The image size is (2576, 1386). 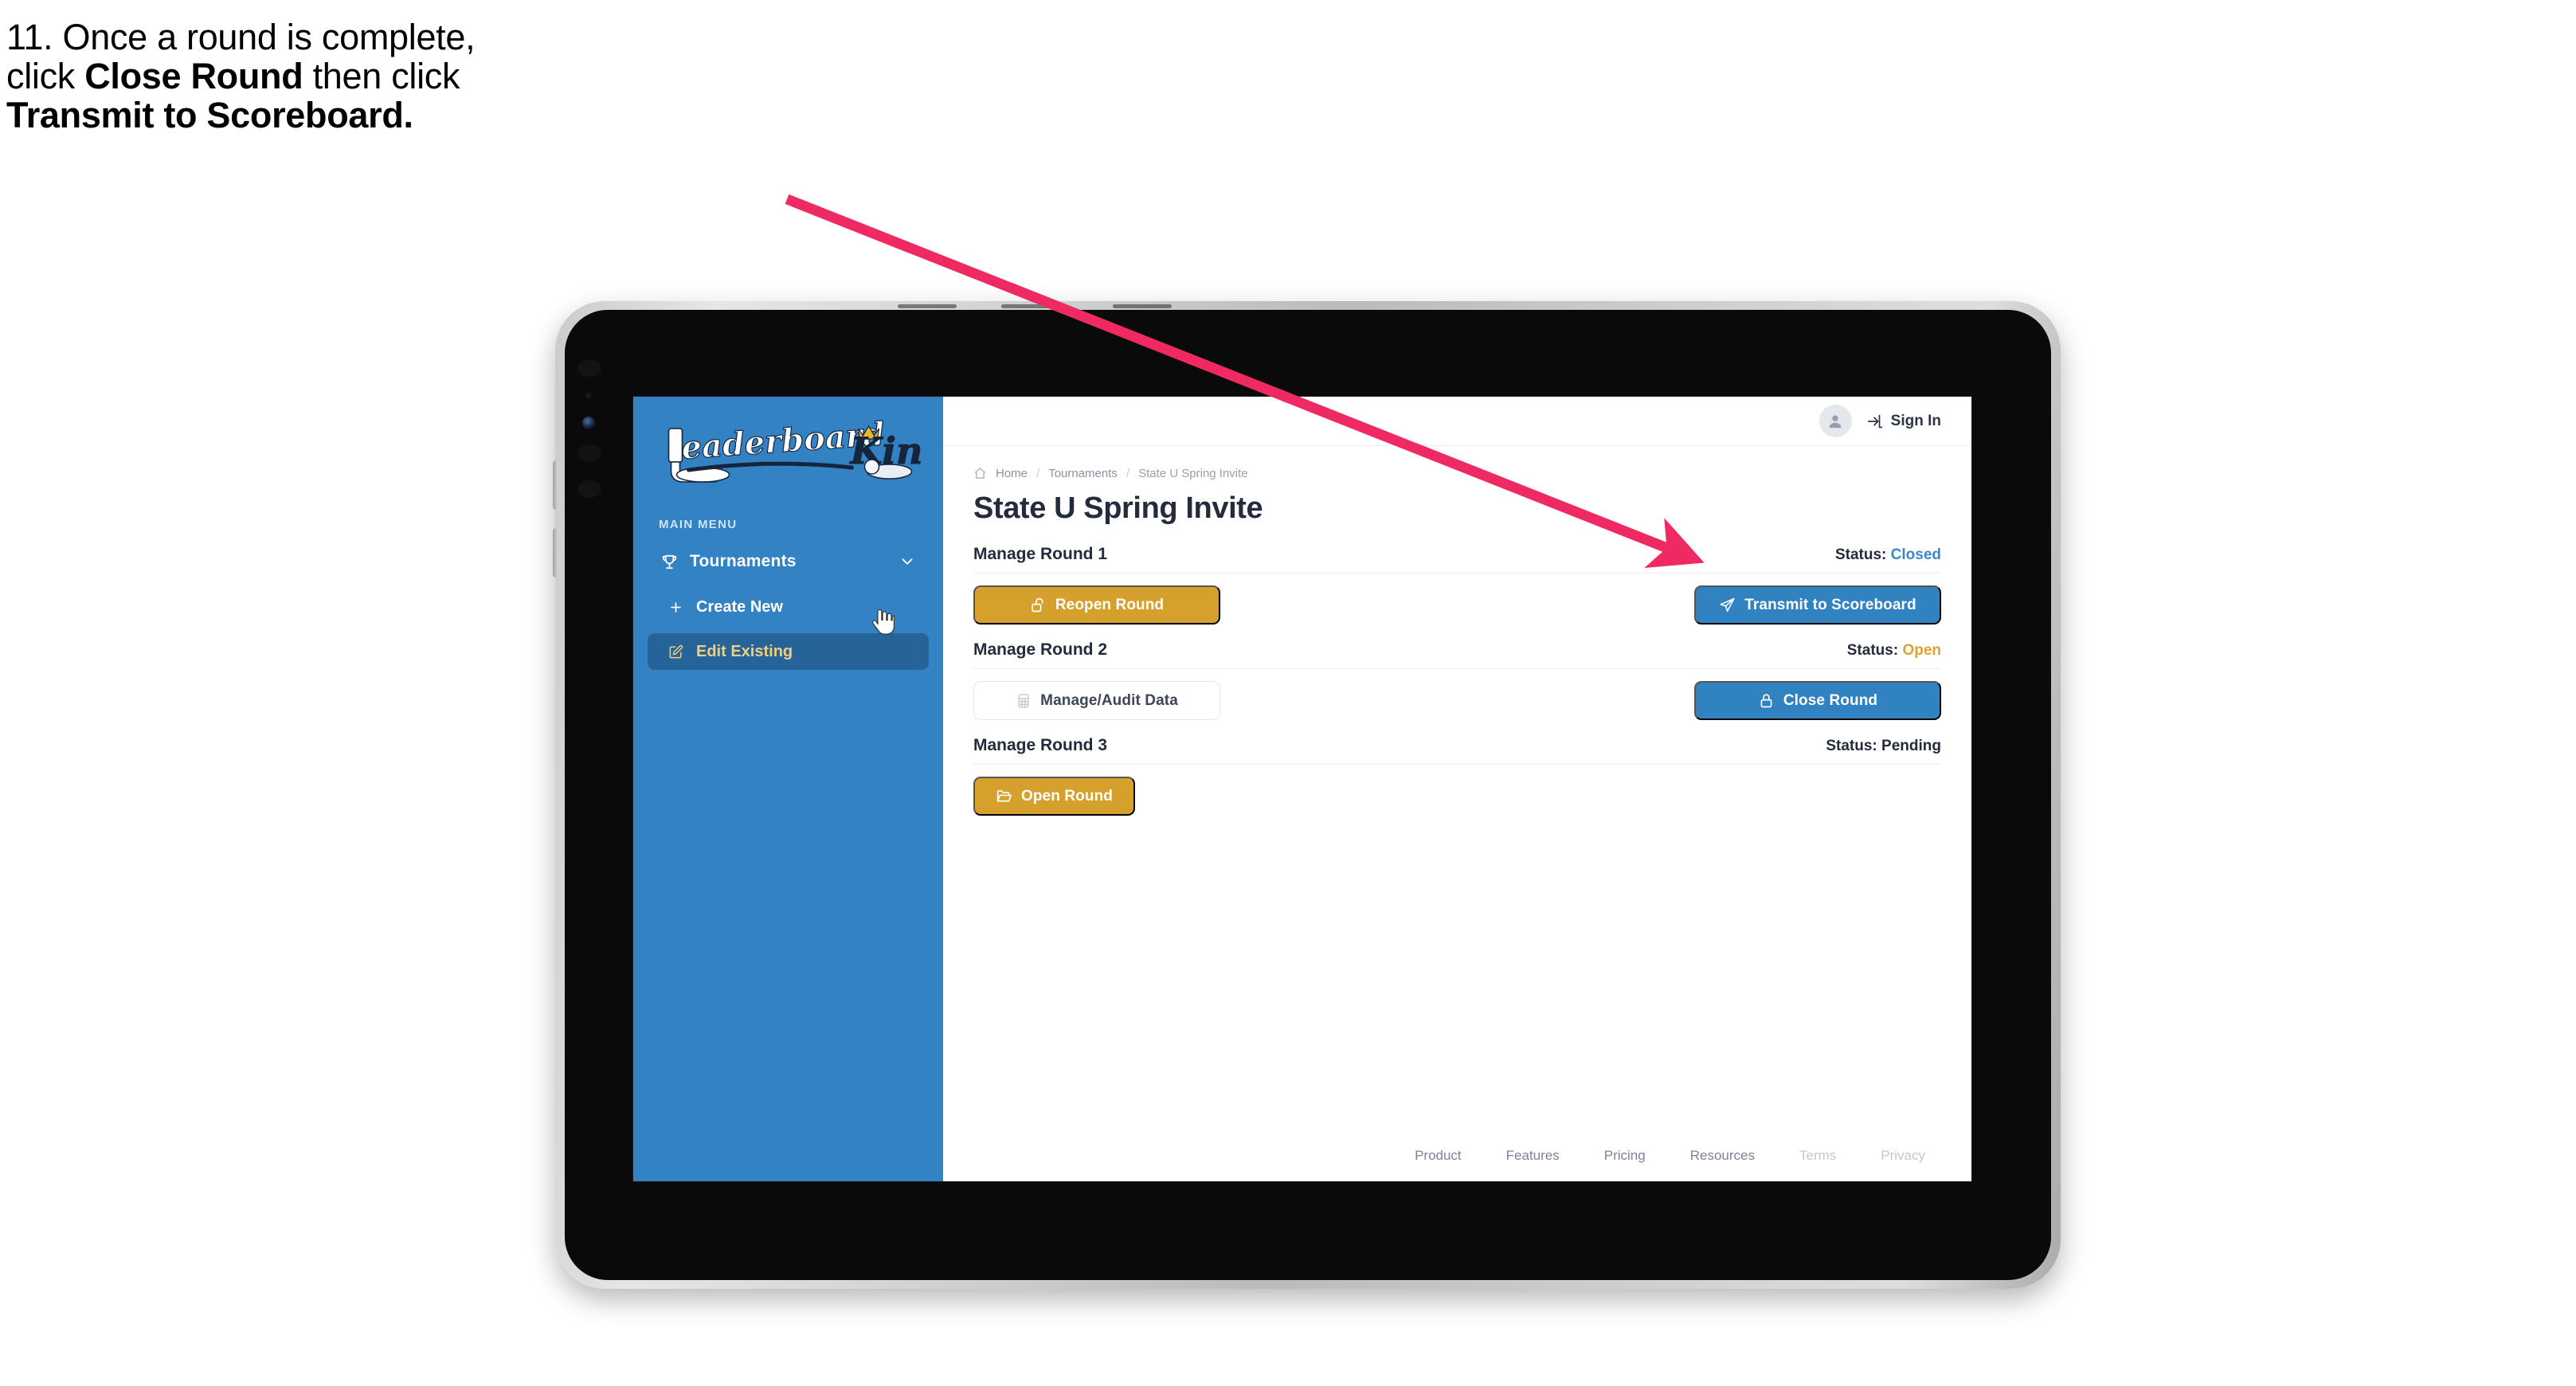 I want to click on transmit-to-scoreboard-button: Transmit to Scoreboard, so click(x=1817, y=604).